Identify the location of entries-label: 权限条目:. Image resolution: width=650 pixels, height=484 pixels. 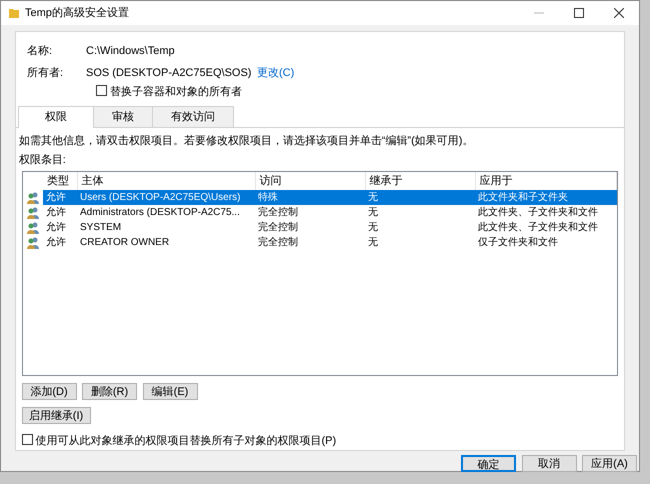
(42, 160).